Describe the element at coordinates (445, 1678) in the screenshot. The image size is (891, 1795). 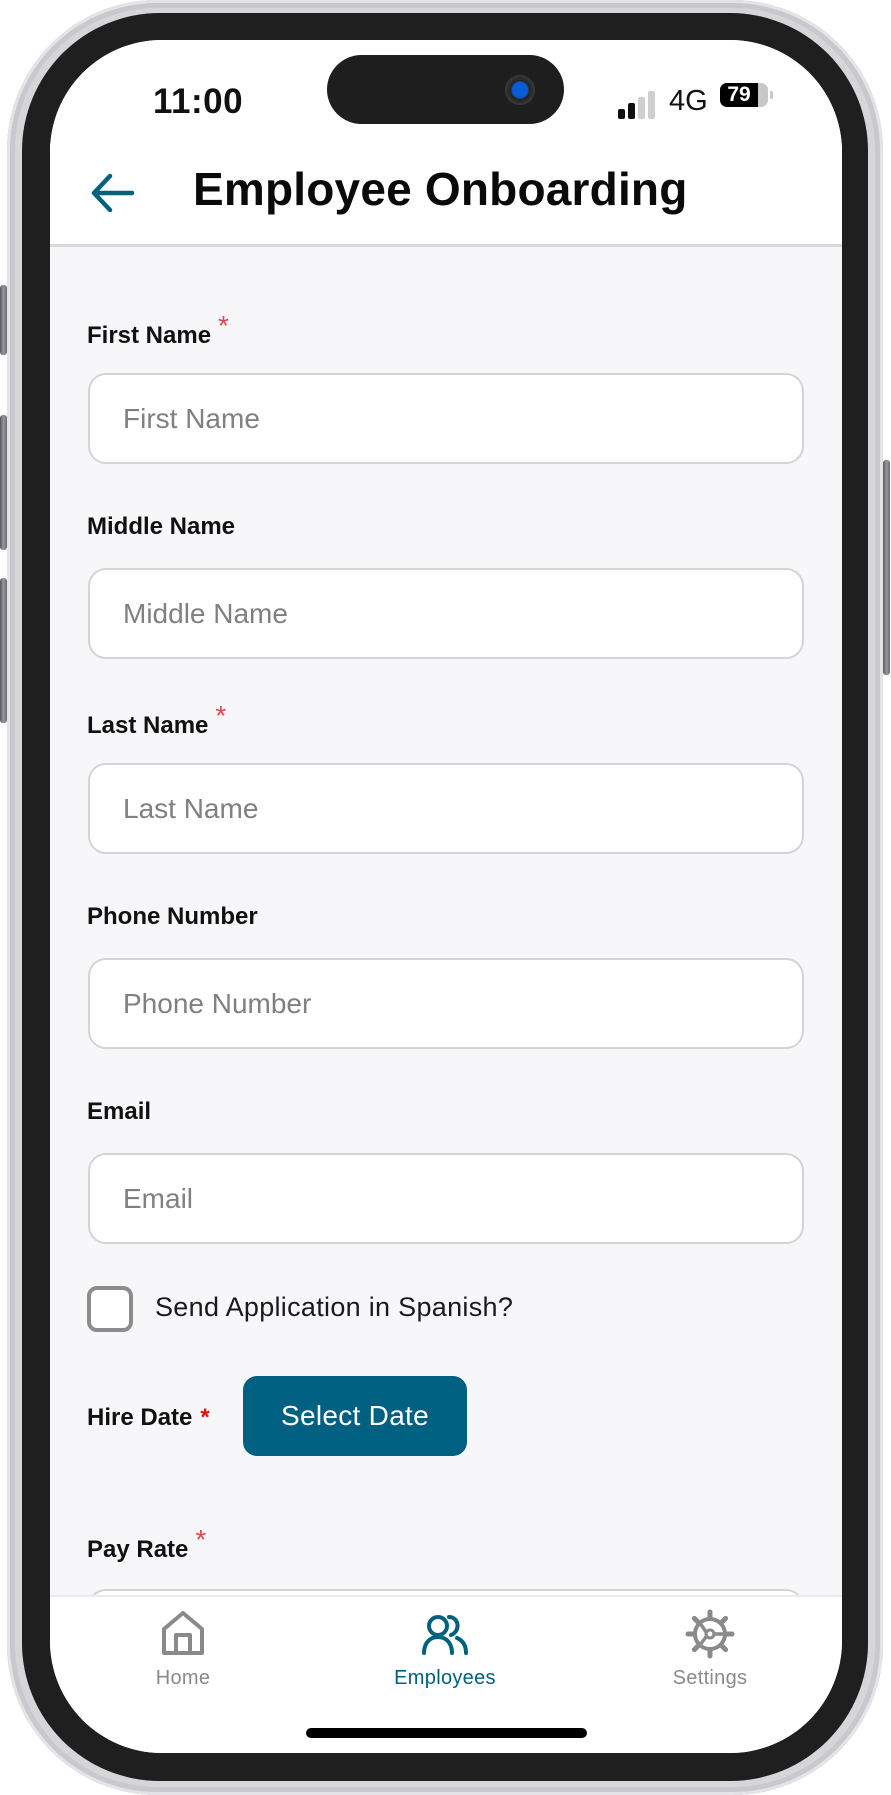
I see `tab-employees-label: Employees` at that location.